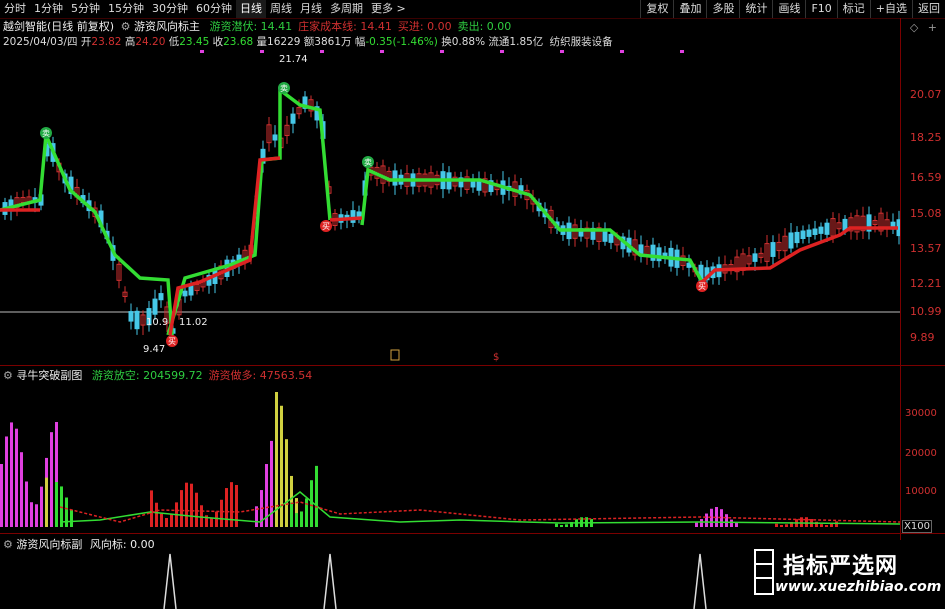 This screenshot has height=609, width=945. What do you see at coordinates (59, 26) in the screenshot?
I see `stock-title: 越剑智能(日线 前复权)` at bounding box center [59, 26].